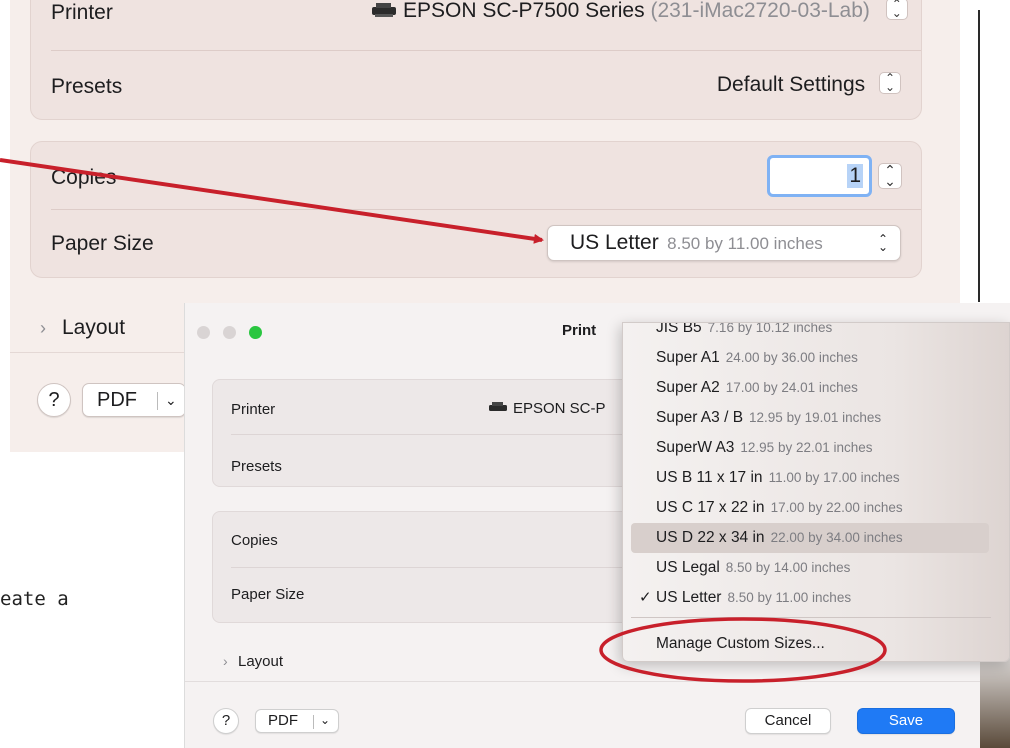 Image resolution: width=1010 pixels, height=748 pixels. I want to click on menu-item-dims: 8.50 by 11.00 inches, so click(789, 597).